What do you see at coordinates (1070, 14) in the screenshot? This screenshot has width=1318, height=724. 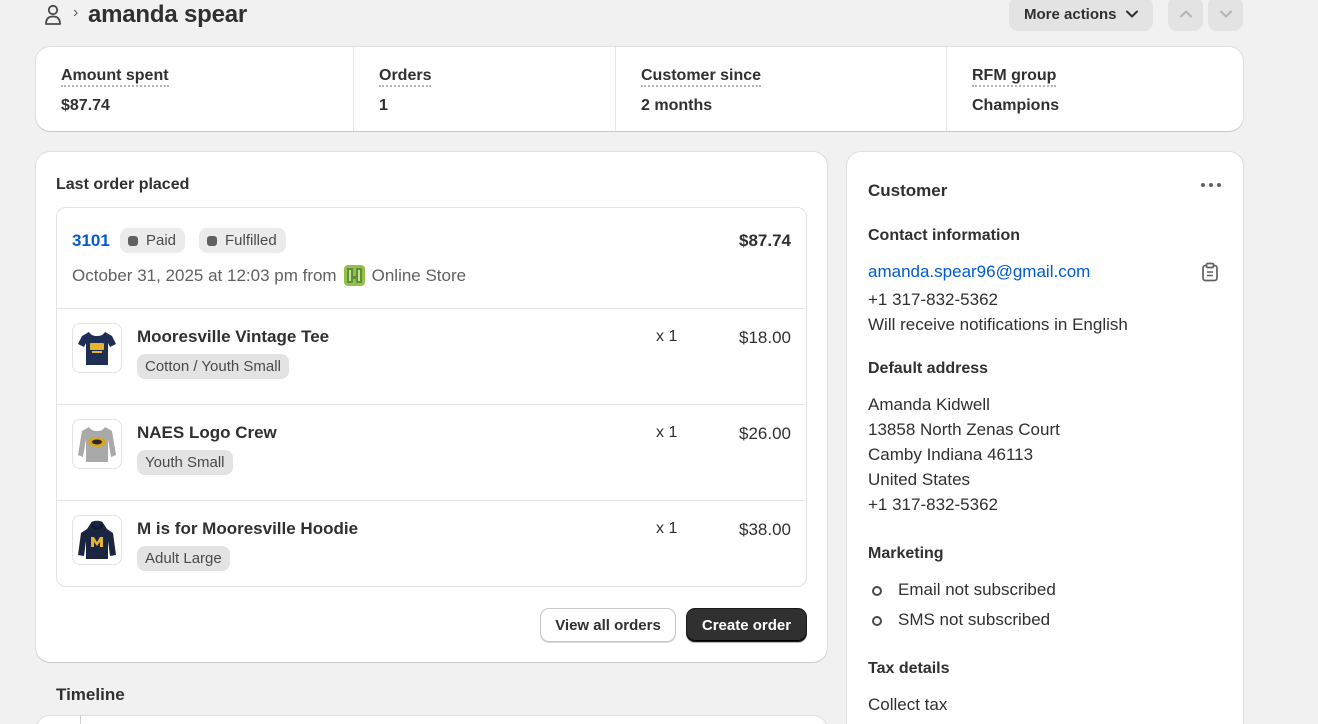 I see `more-actions-label: More actions` at bounding box center [1070, 14].